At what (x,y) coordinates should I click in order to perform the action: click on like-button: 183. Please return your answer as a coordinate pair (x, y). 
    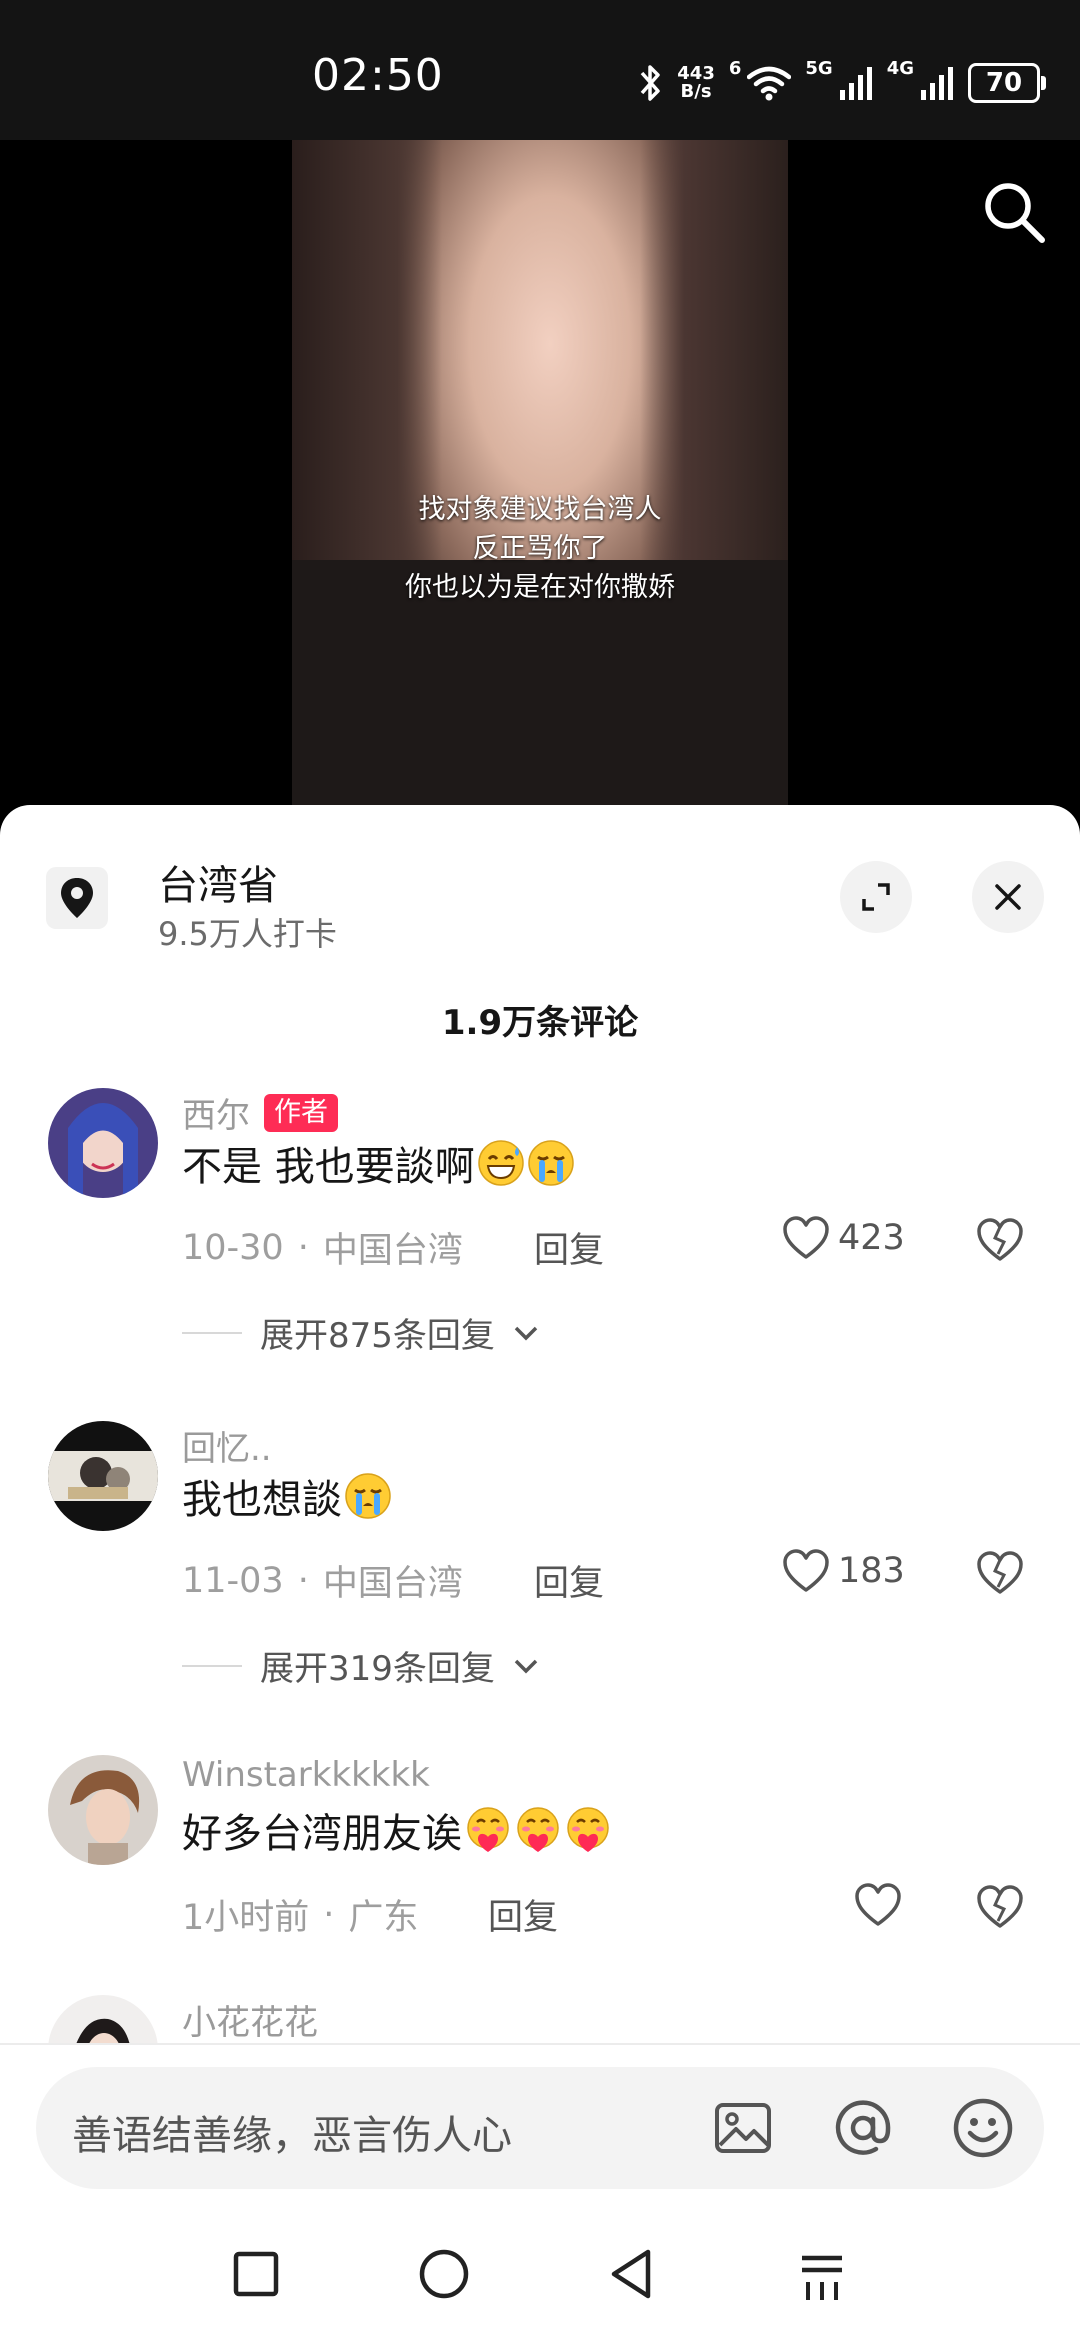
    Looking at the image, I should click on (843, 1571).